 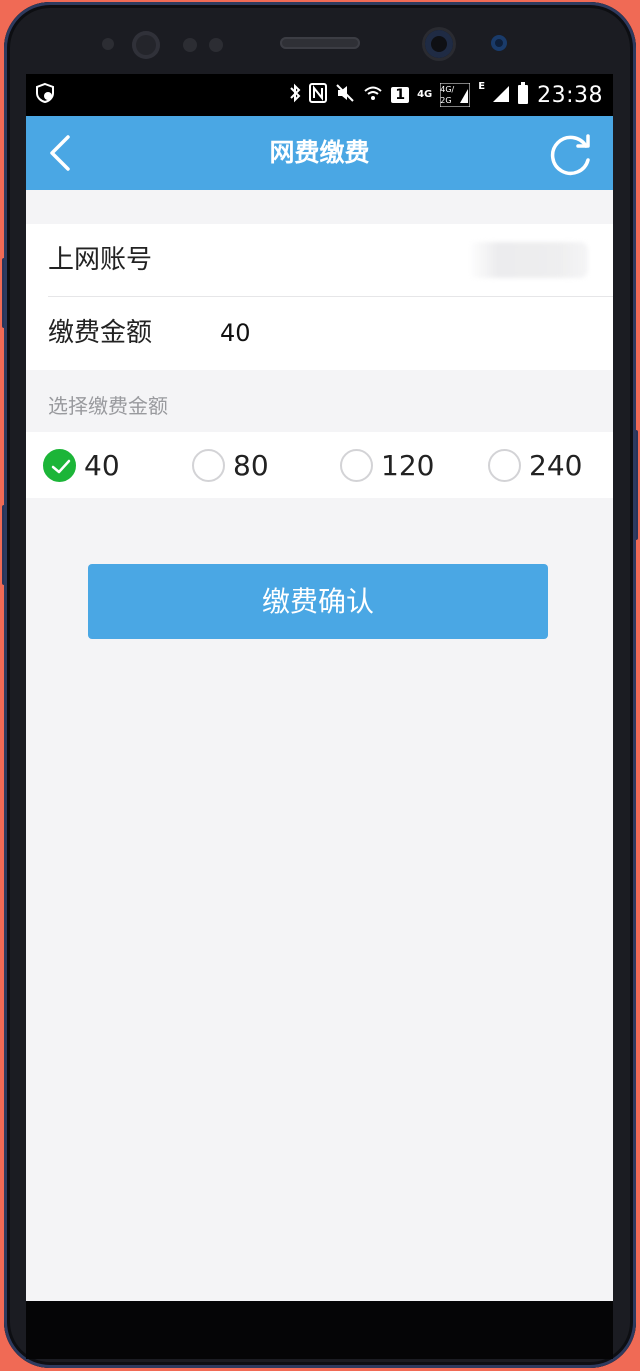 I want to click on refresh-button, so click(x=571, y=154).